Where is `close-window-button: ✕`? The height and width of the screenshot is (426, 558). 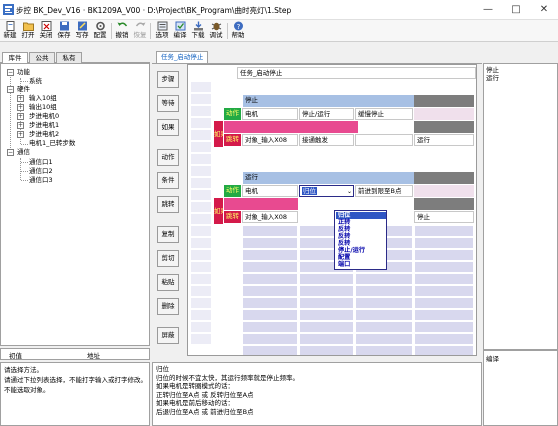
close-window-button: ✕ is located at coordinates (544, 10).